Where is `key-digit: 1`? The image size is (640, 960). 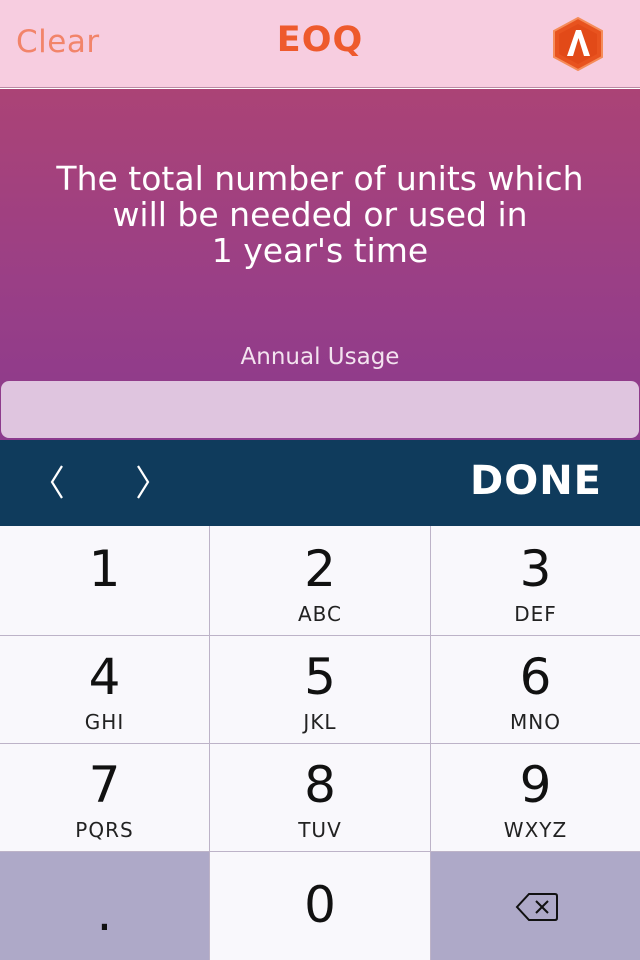 key-digit: 1 is located at coordinates (104, 569).